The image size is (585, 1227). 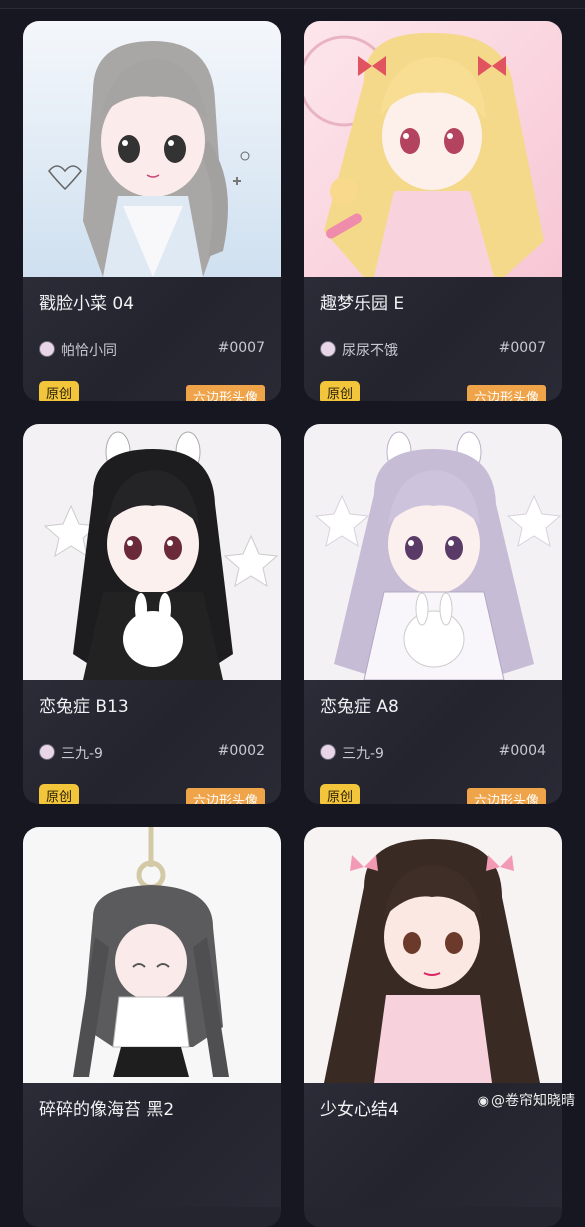 I want to click on author-name: 尿尿不饿, so click(x=370, y=350).